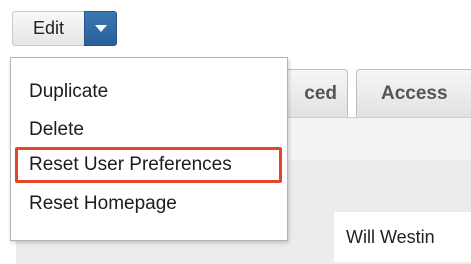 The image size is (471, 264). I want to click on tab-access-label: Access, so click(414, 93).